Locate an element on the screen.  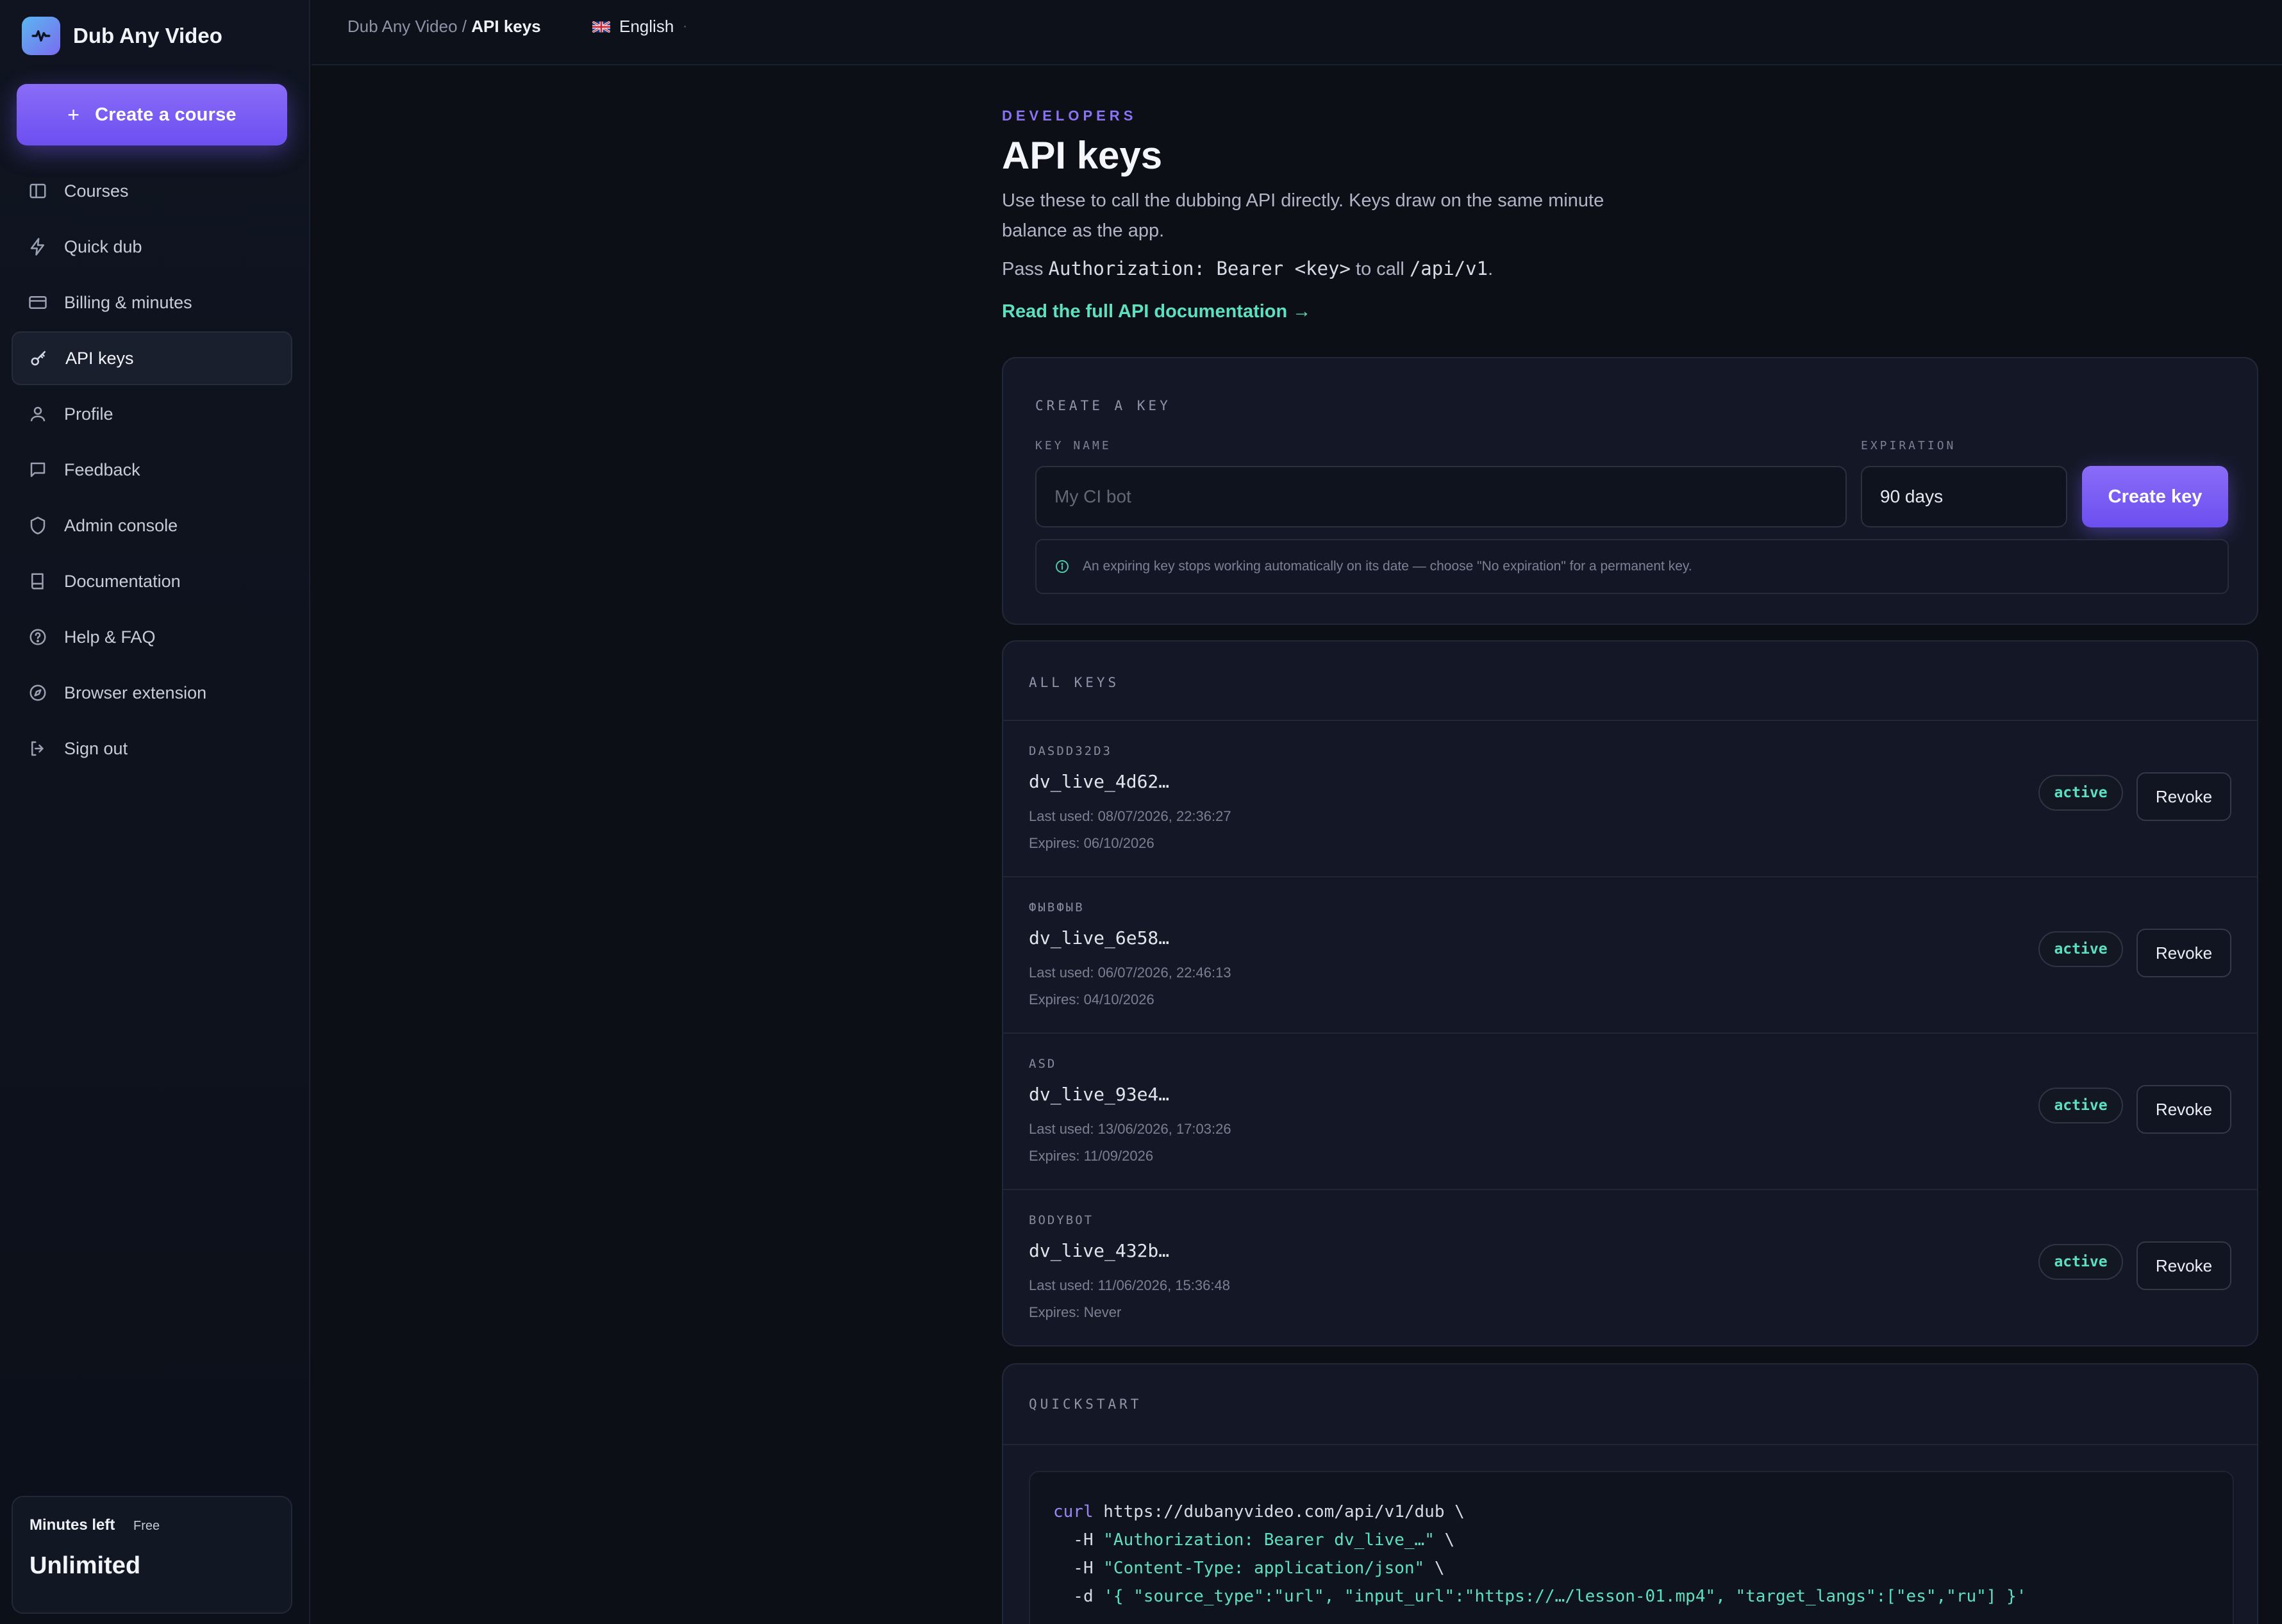
plan-badge: Free is located at coordinates (146, 1526).